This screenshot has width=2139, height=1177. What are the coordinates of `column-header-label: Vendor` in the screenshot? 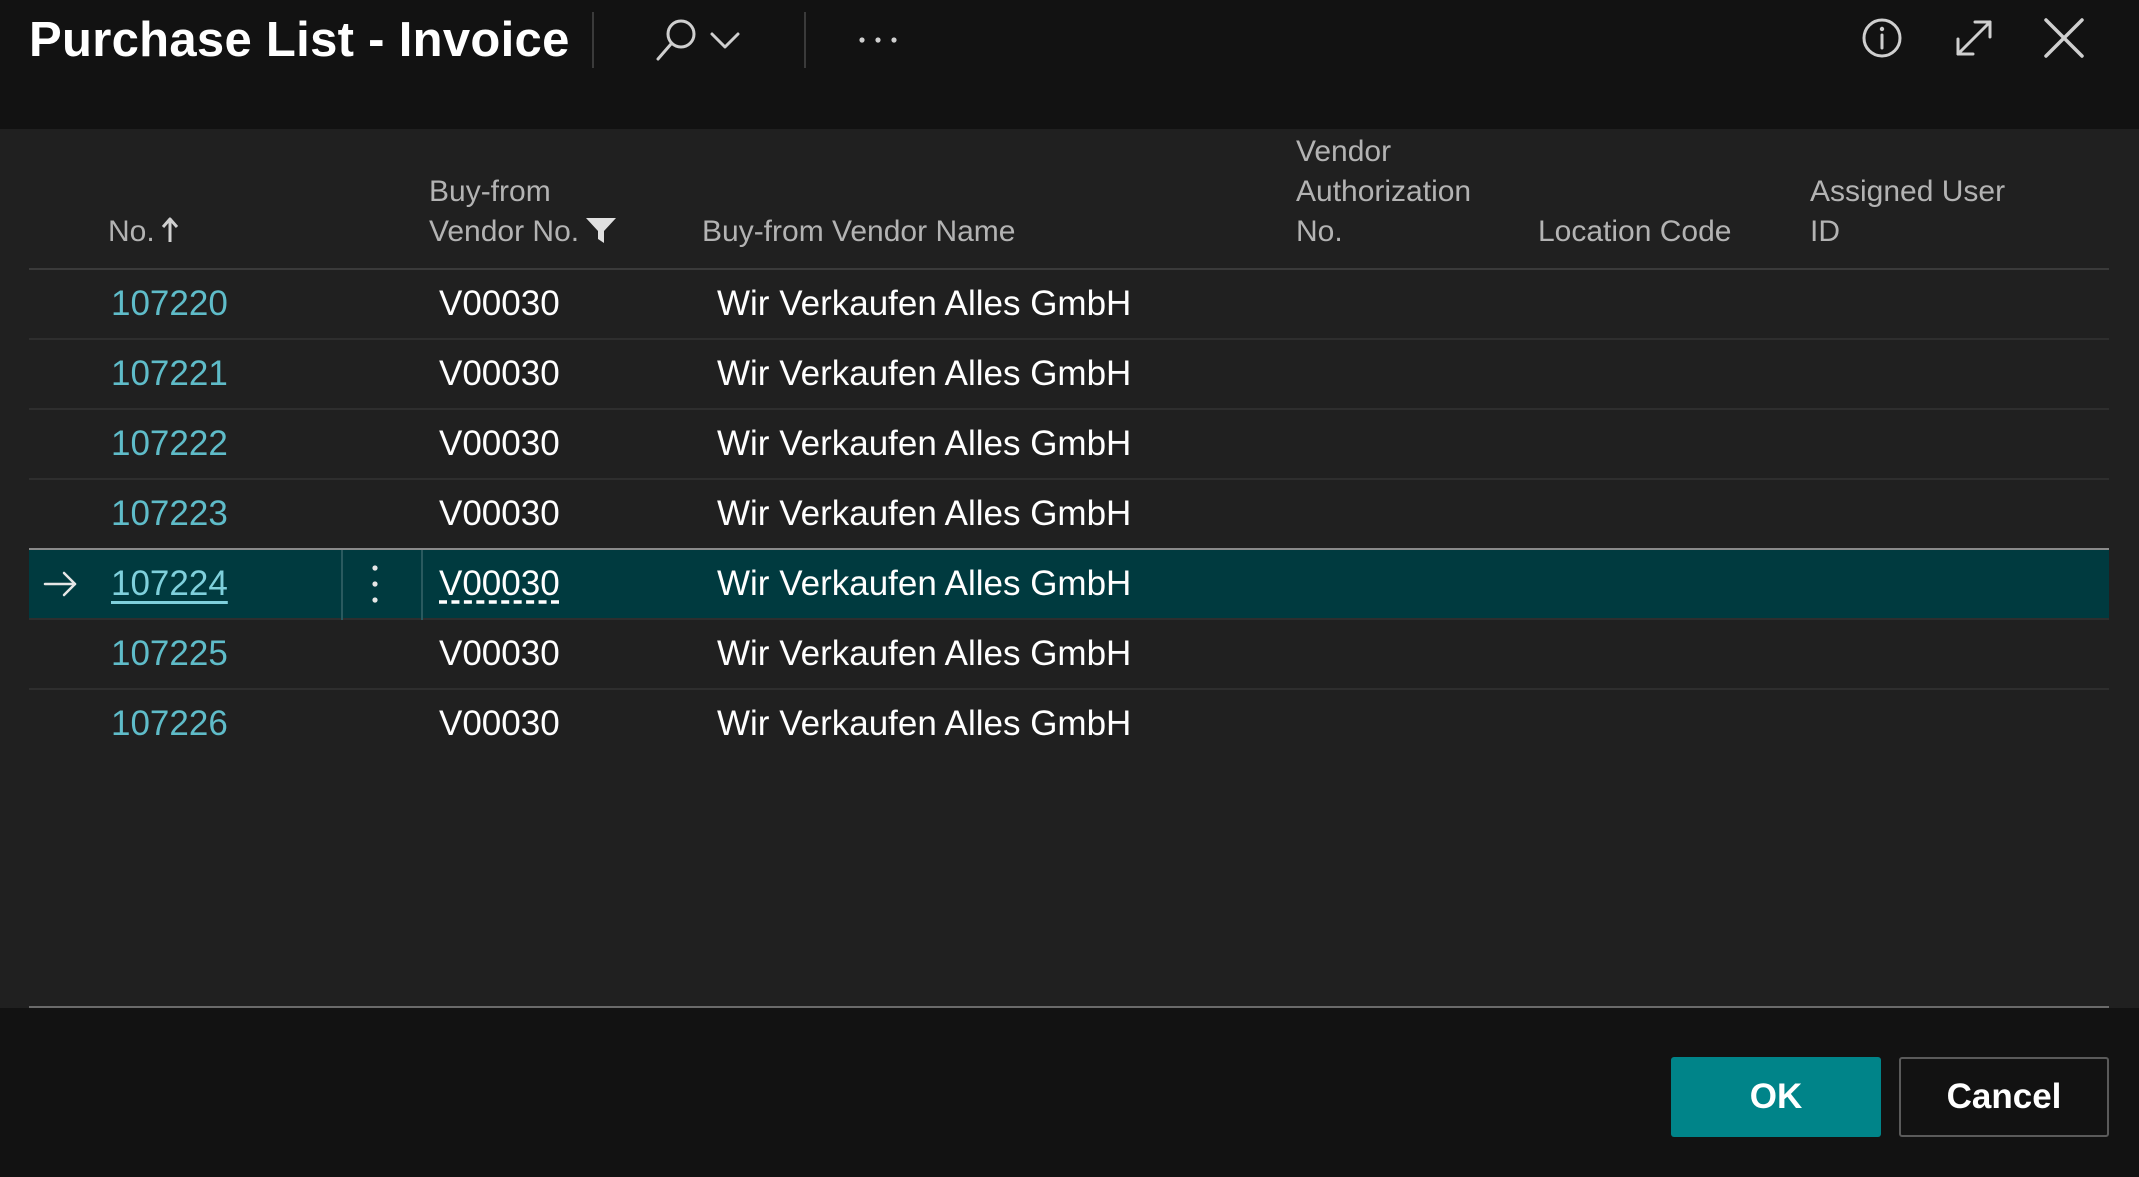 It's located at (1344, 151).